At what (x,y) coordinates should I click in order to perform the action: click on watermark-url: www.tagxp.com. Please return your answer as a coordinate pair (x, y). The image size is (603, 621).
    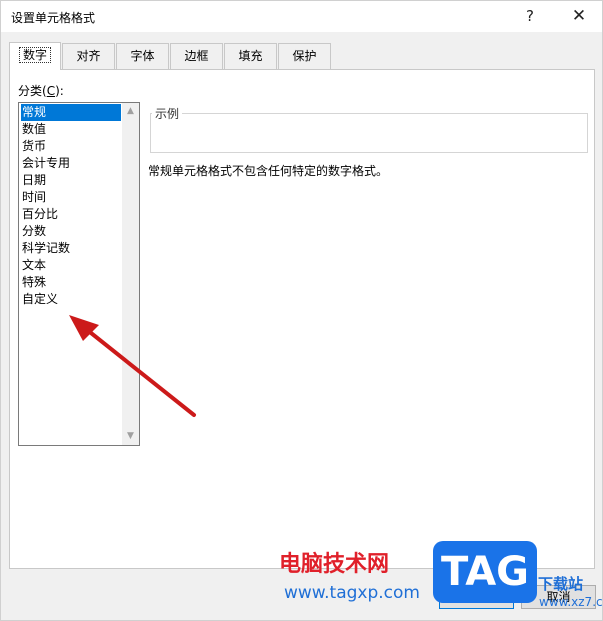
    Looking at the image, I should click on (352, 593).